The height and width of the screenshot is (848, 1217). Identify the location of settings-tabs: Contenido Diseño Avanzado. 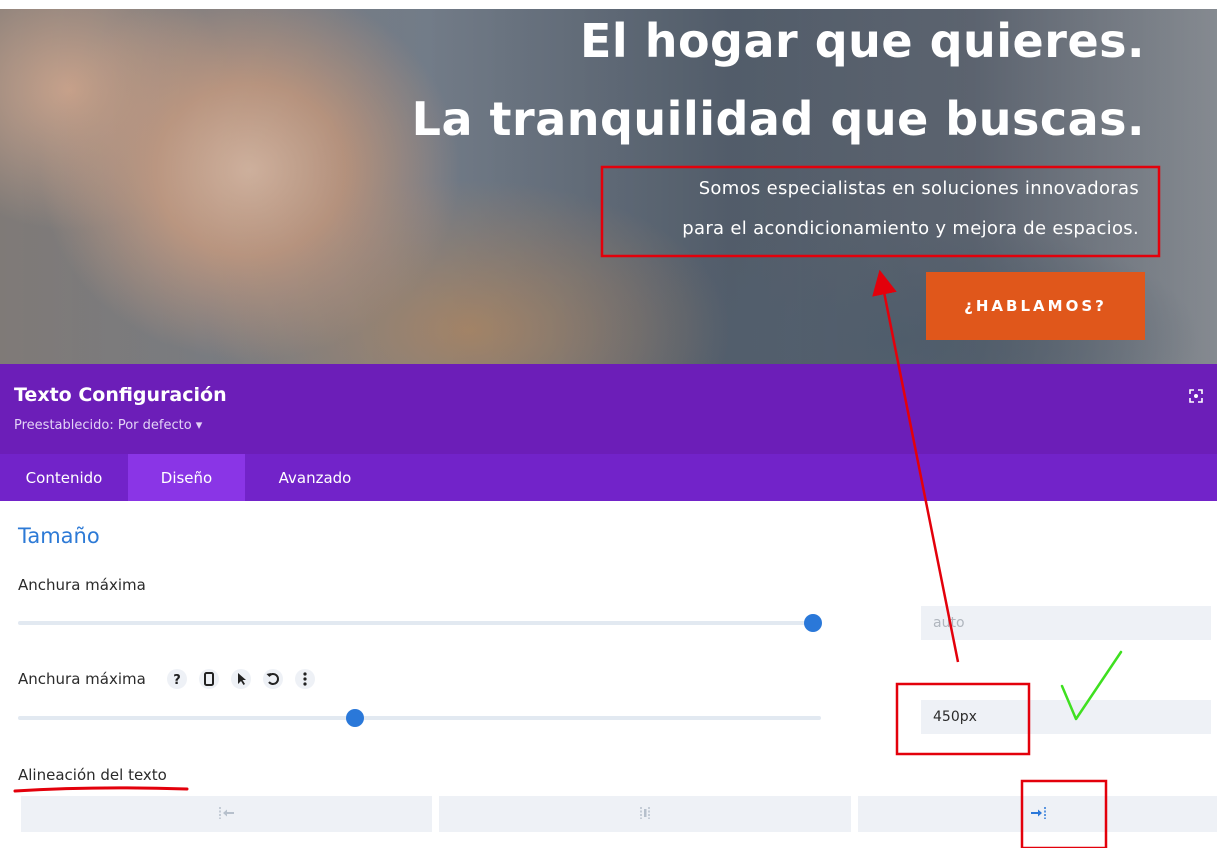
(608, 477).